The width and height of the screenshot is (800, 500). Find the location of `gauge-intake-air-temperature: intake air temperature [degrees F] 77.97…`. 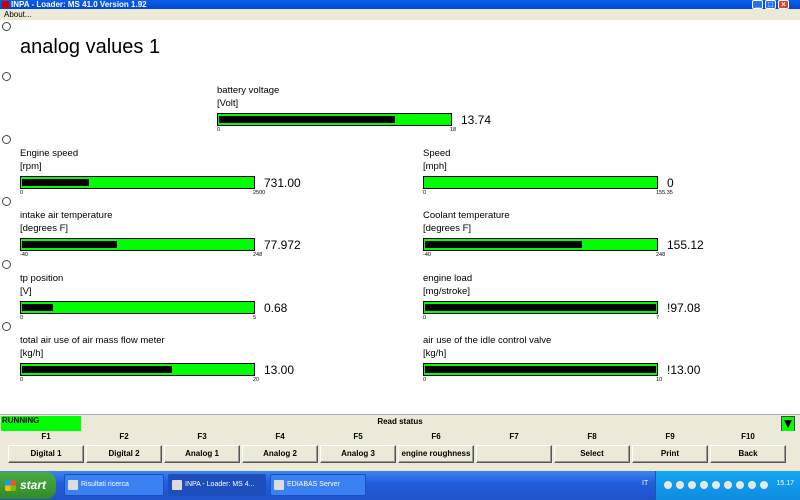

gauge-intake-air-temperature: intake air temperature [degrees F] 77.97… is located at coordinates (180, 235).